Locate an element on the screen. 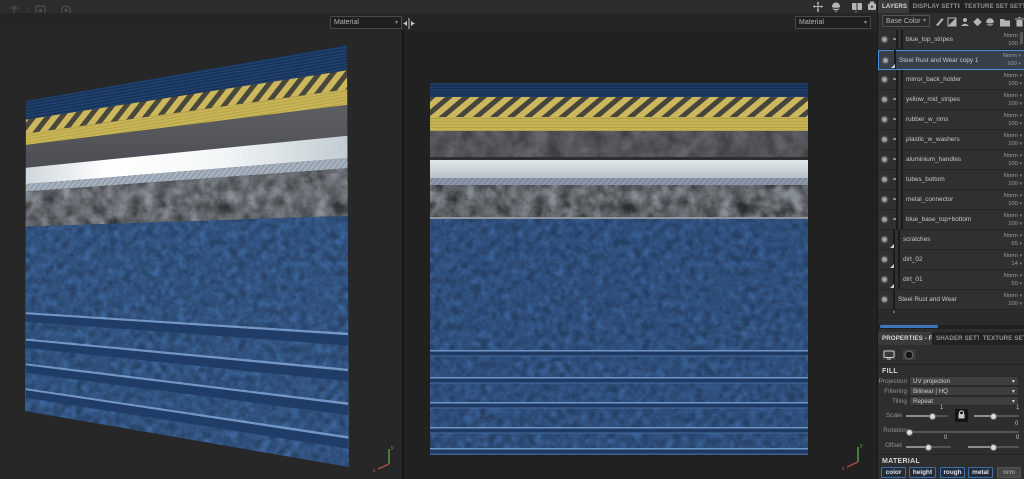 The height and width of the screenshot is (479, 1024). tab-display-settings: DISPLAY SETTINGS is located at coordinates (935, 6).